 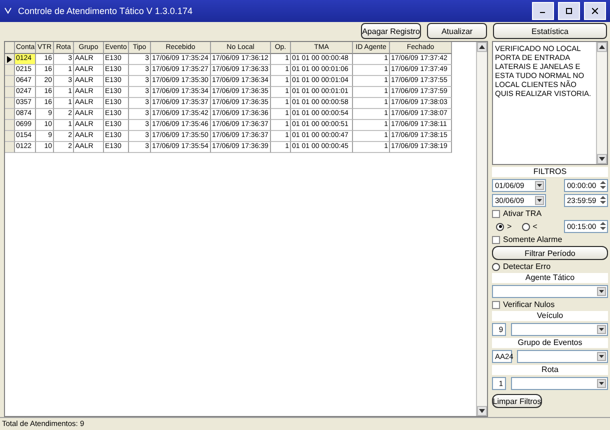 What do you see at coordinates (10, 48) in the screenshot?
I see `grid-corner` at bounding box center [10, 48].